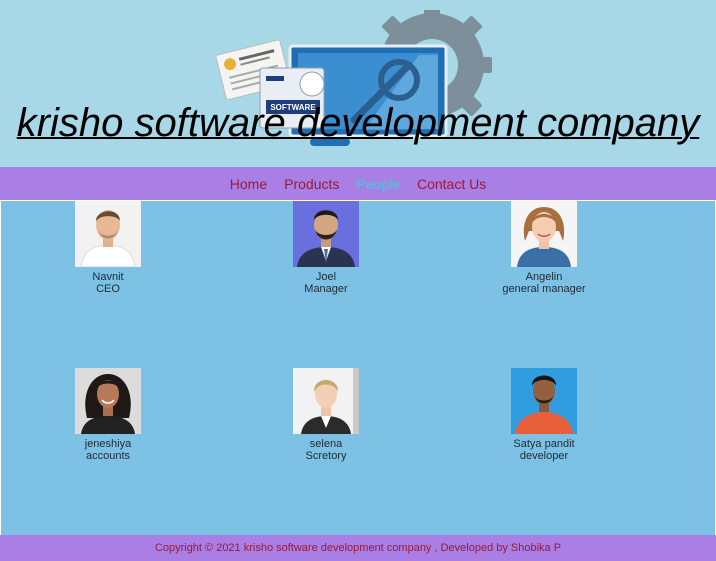  I want to click on nav-item-products: Products, so click(311, 184).